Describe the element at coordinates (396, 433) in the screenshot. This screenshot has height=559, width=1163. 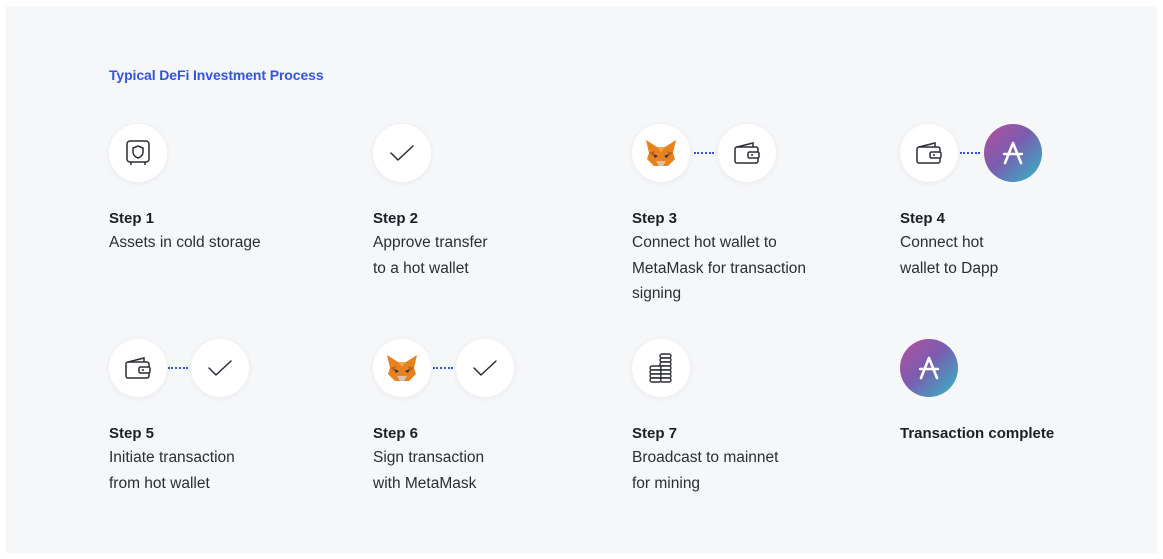
I see `step-6-label: Step 6` at that location.